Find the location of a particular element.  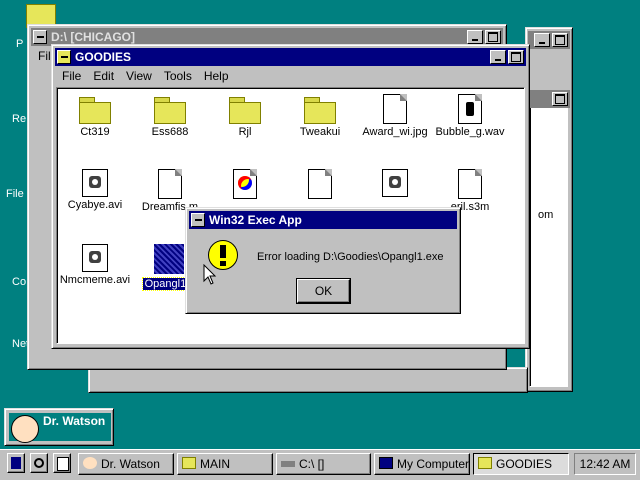

taskbar-item-dr-watson: Dr. Watson is located at coordinates (126, 464).